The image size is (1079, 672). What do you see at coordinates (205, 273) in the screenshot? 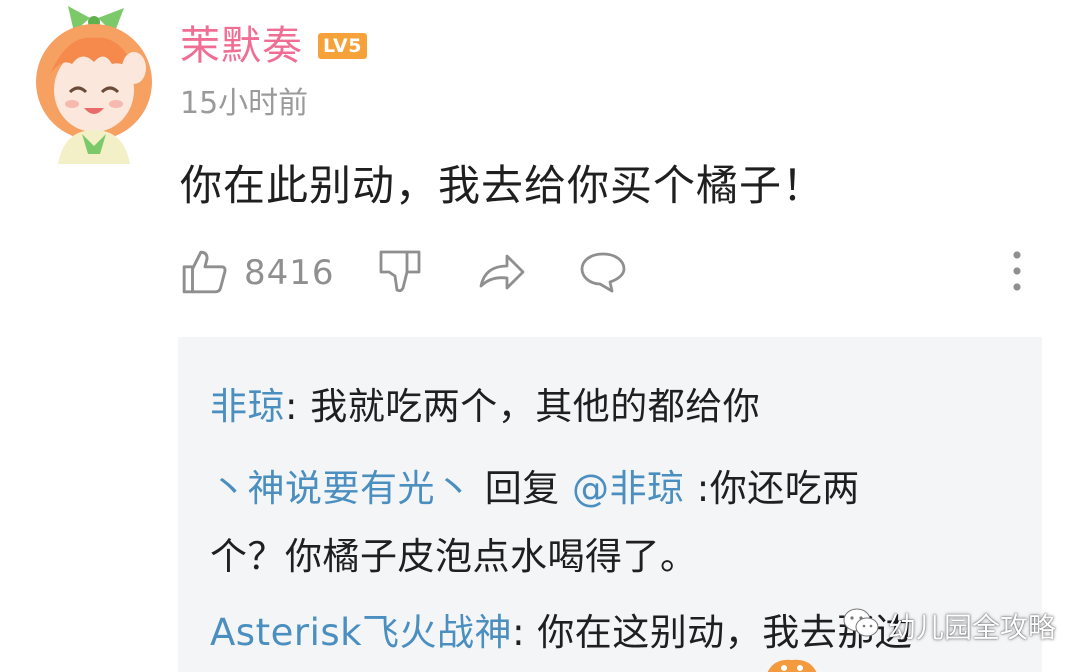
I see `thumbs-up-icon` at bounding box center [205, 273].